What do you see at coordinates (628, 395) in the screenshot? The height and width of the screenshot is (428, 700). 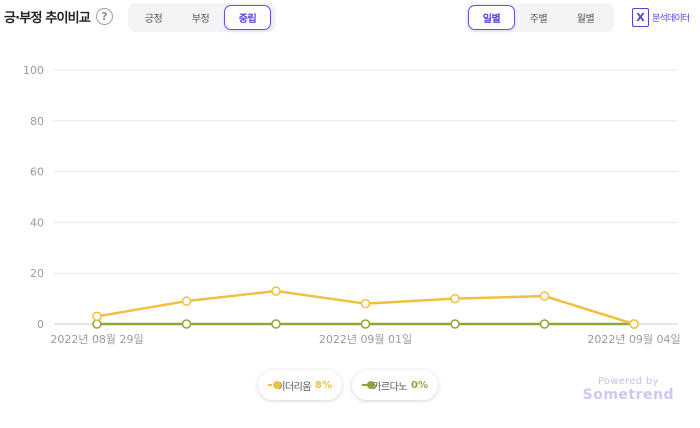 I see `brand-logo: Sometrend` at bounding box center [628, 395].